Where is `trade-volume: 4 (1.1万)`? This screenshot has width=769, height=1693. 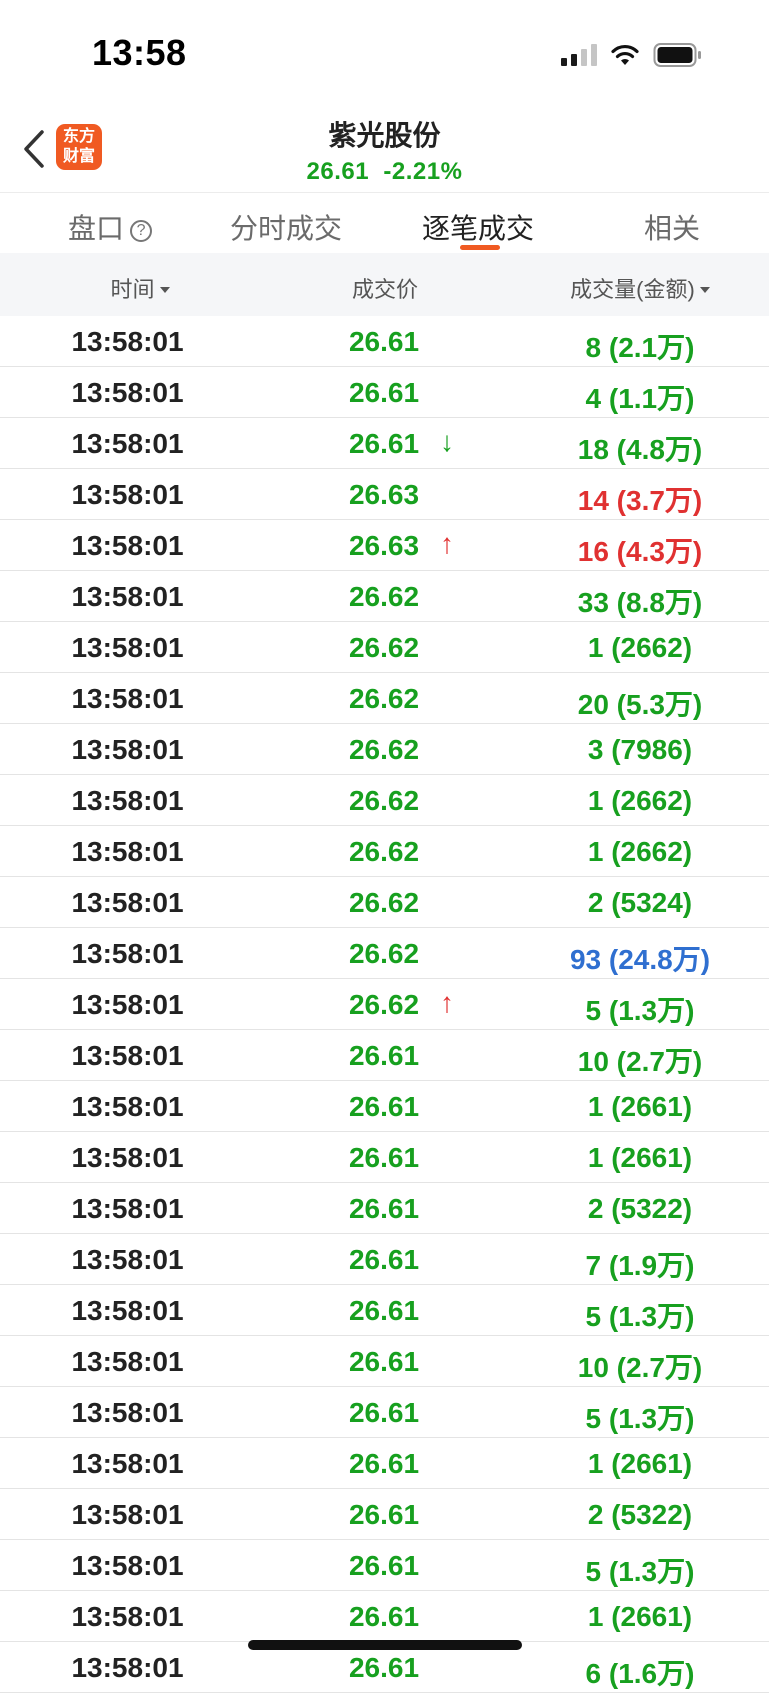 trade-volume: 4 (1.1万) is located at coordinates (640, 398).